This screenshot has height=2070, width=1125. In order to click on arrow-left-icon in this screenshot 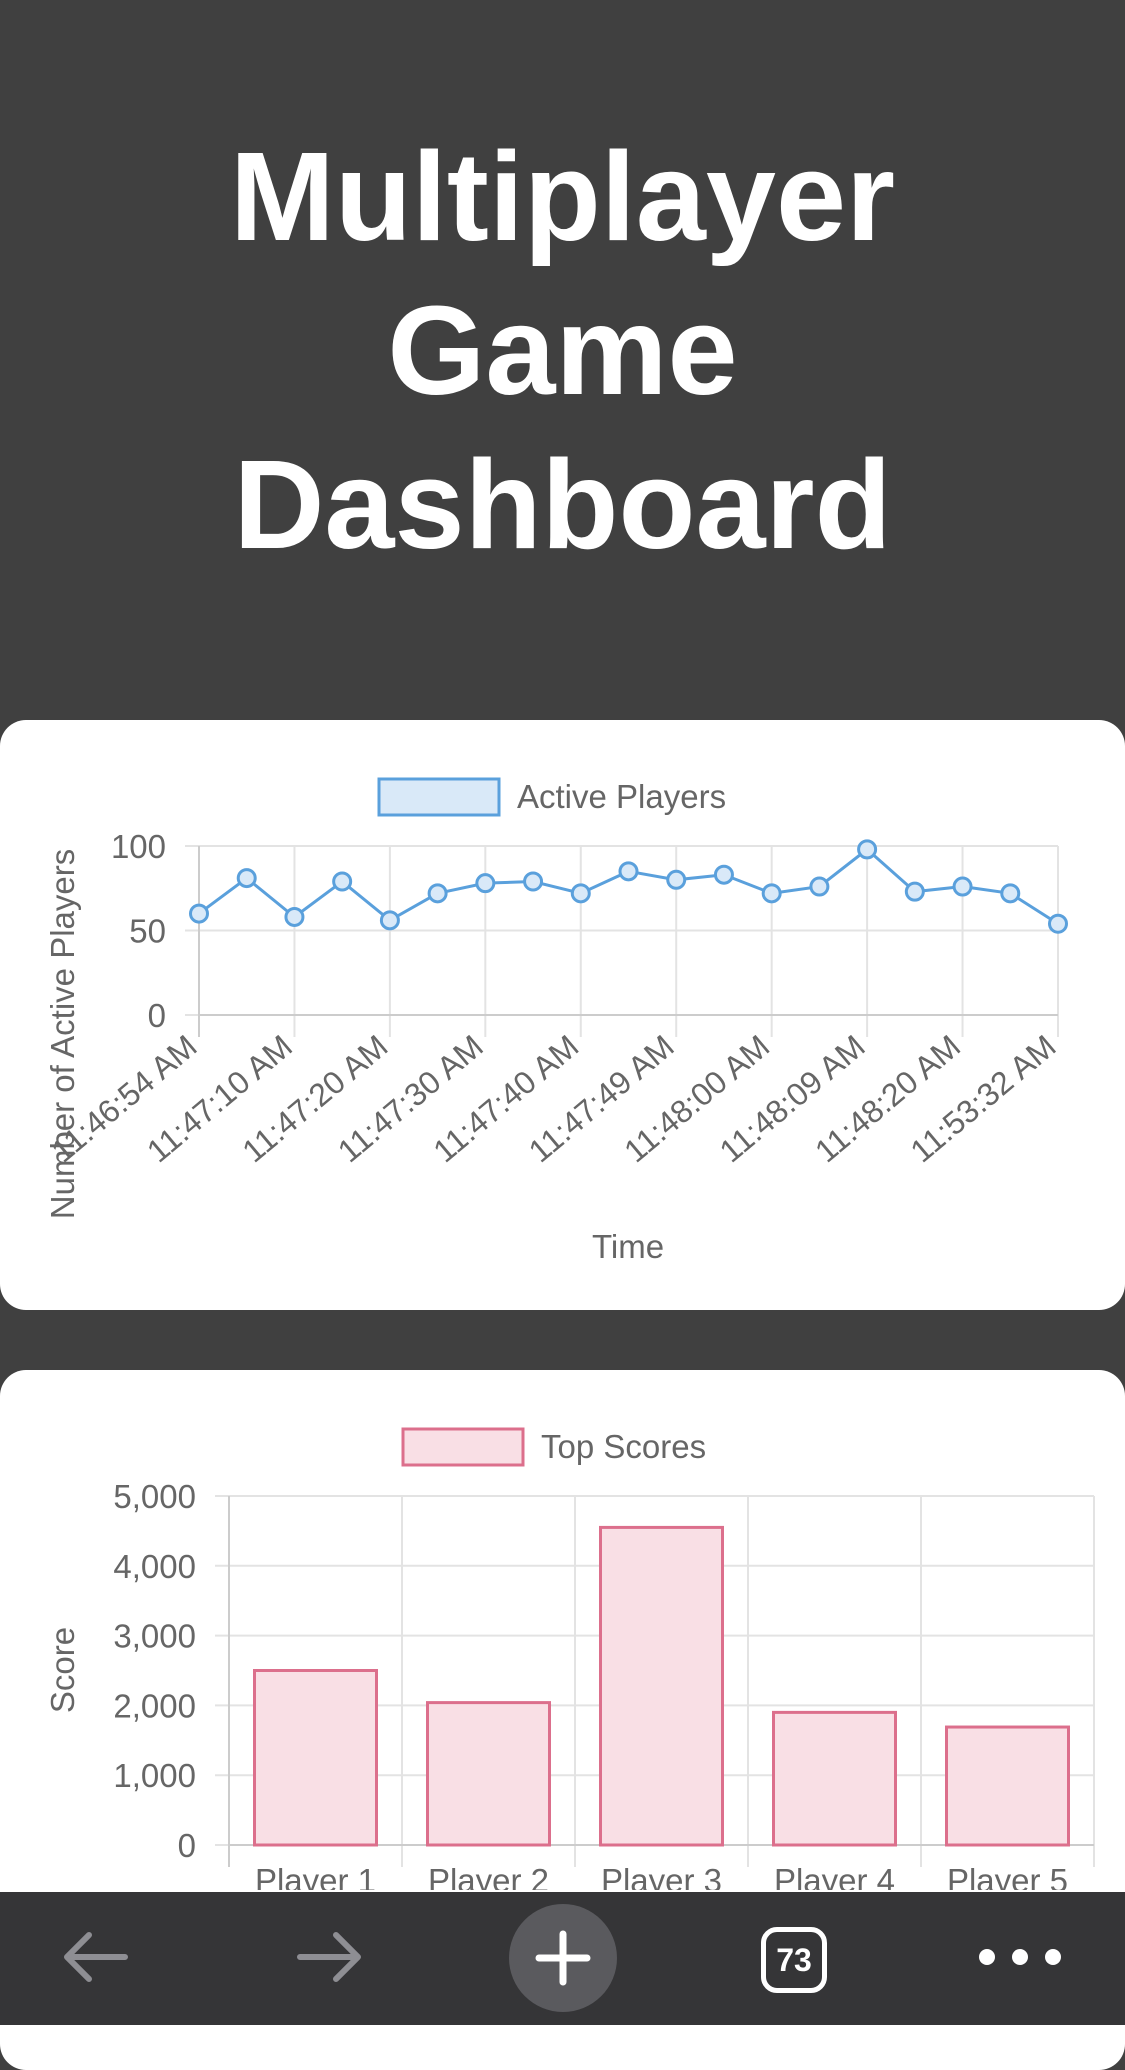, I will do `click(96, 1957)`.